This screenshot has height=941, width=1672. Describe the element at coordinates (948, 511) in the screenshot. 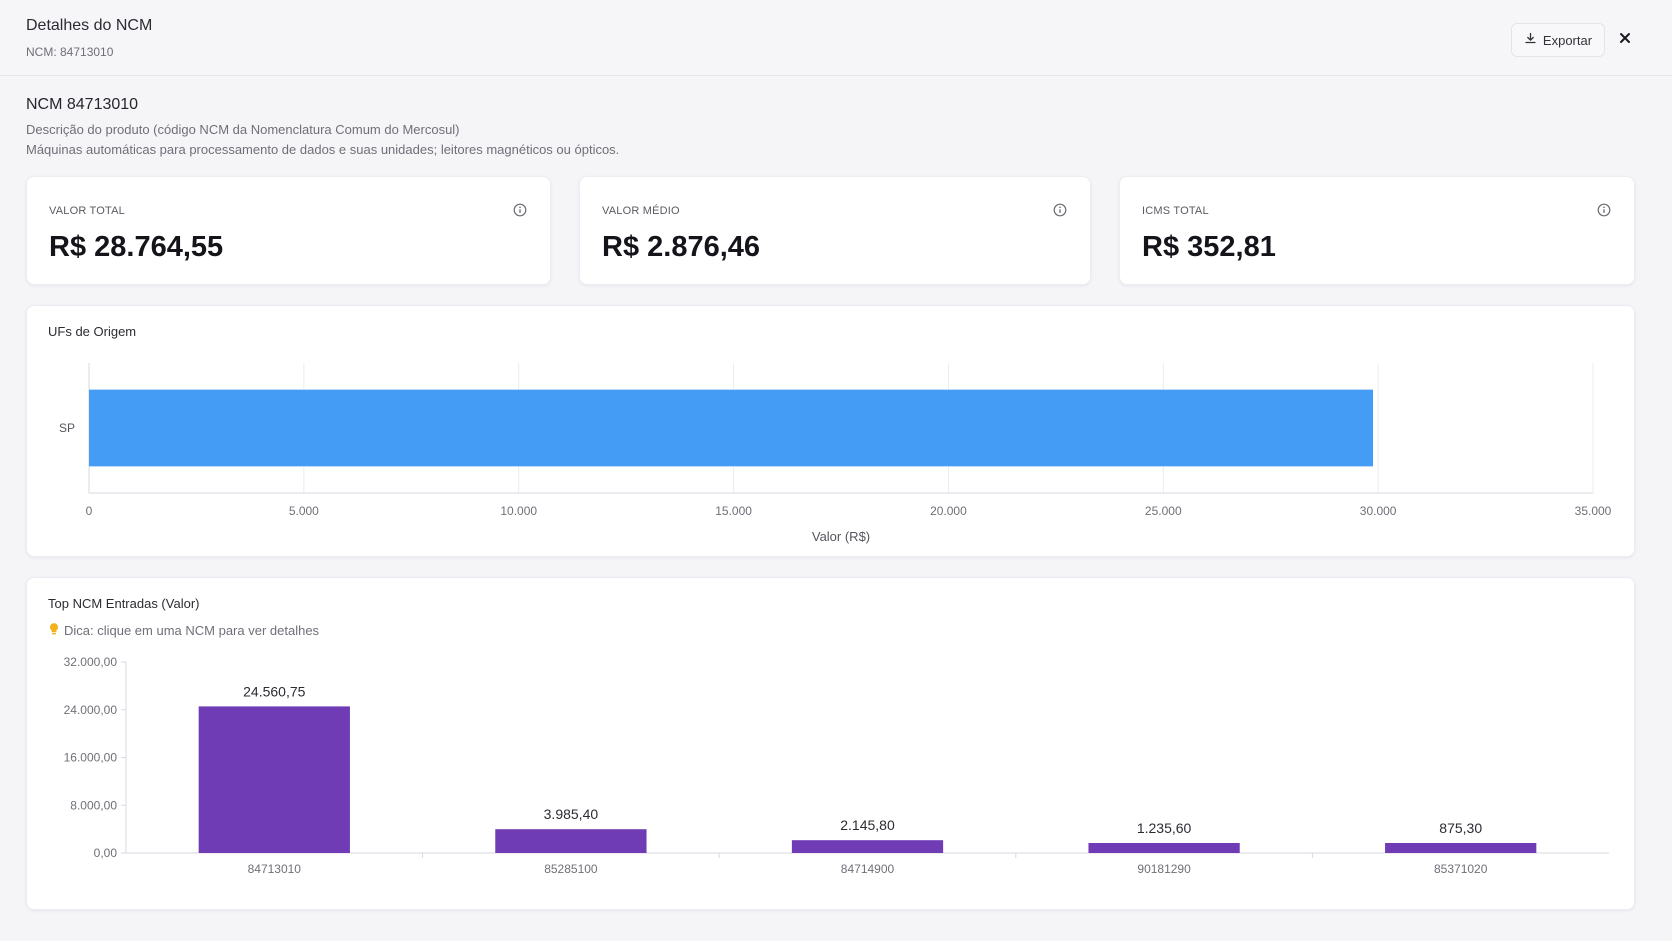

I see `x-tick-label: 20.000` at that location.